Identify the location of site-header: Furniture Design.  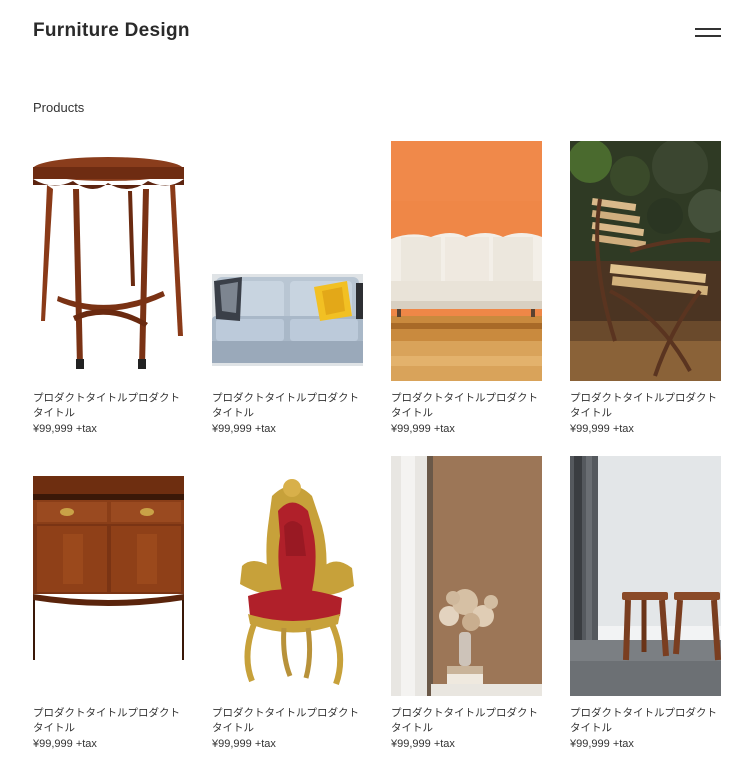
(377, 33).